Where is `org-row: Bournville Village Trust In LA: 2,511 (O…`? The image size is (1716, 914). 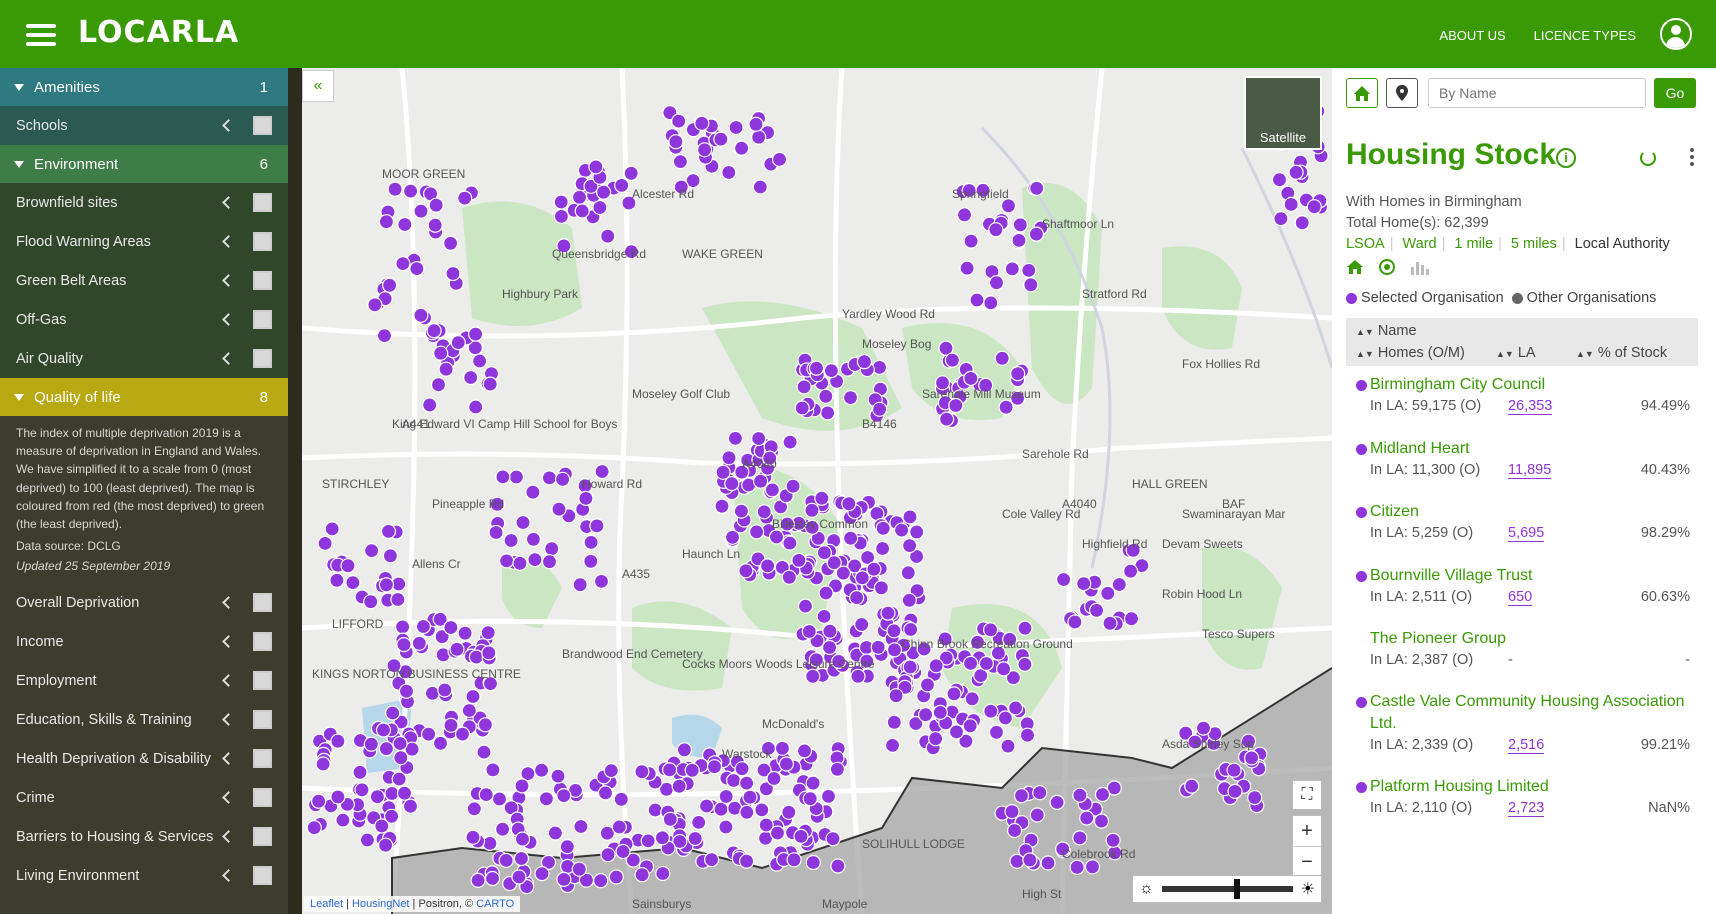 org-row: Bournville Village Trust In LA: 2,511 (O… is located at coordinates (1522, 588).